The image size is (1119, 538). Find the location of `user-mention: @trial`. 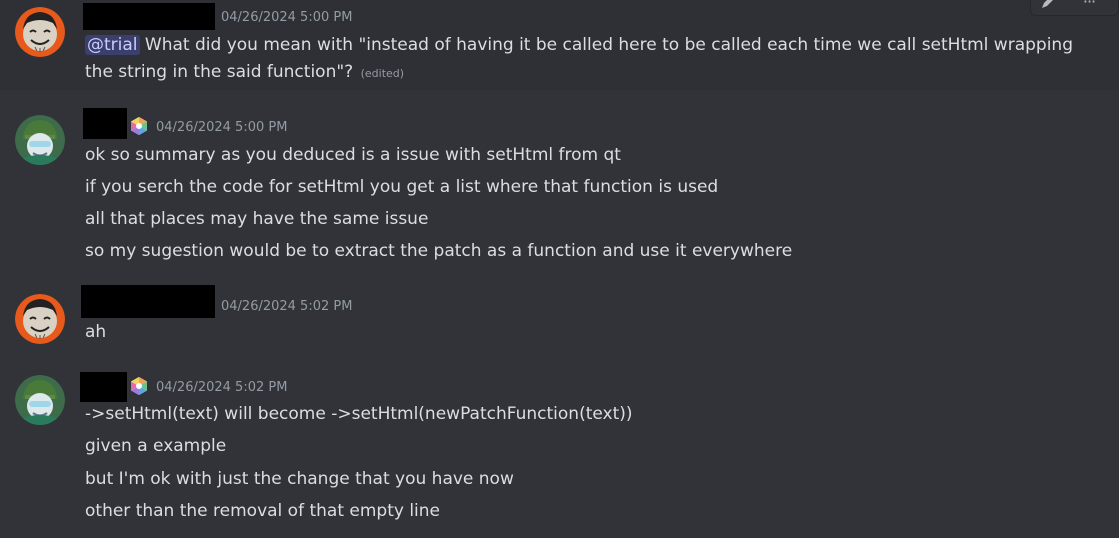

user-mention: @trial is located at coordinates (112, 45).